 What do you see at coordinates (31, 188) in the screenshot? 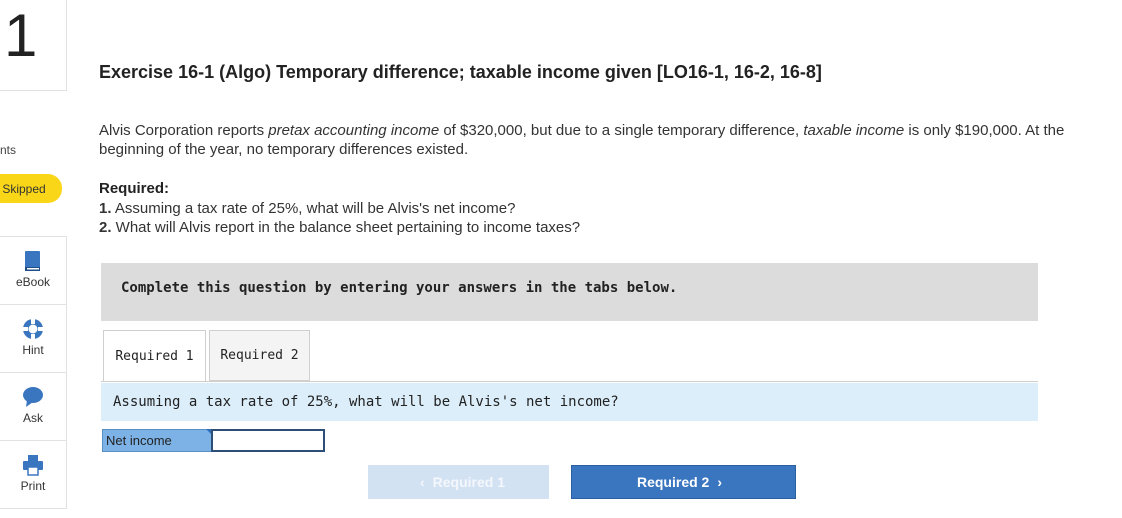
I see `status-badge: Skipped` at bounding box center [31, 188].